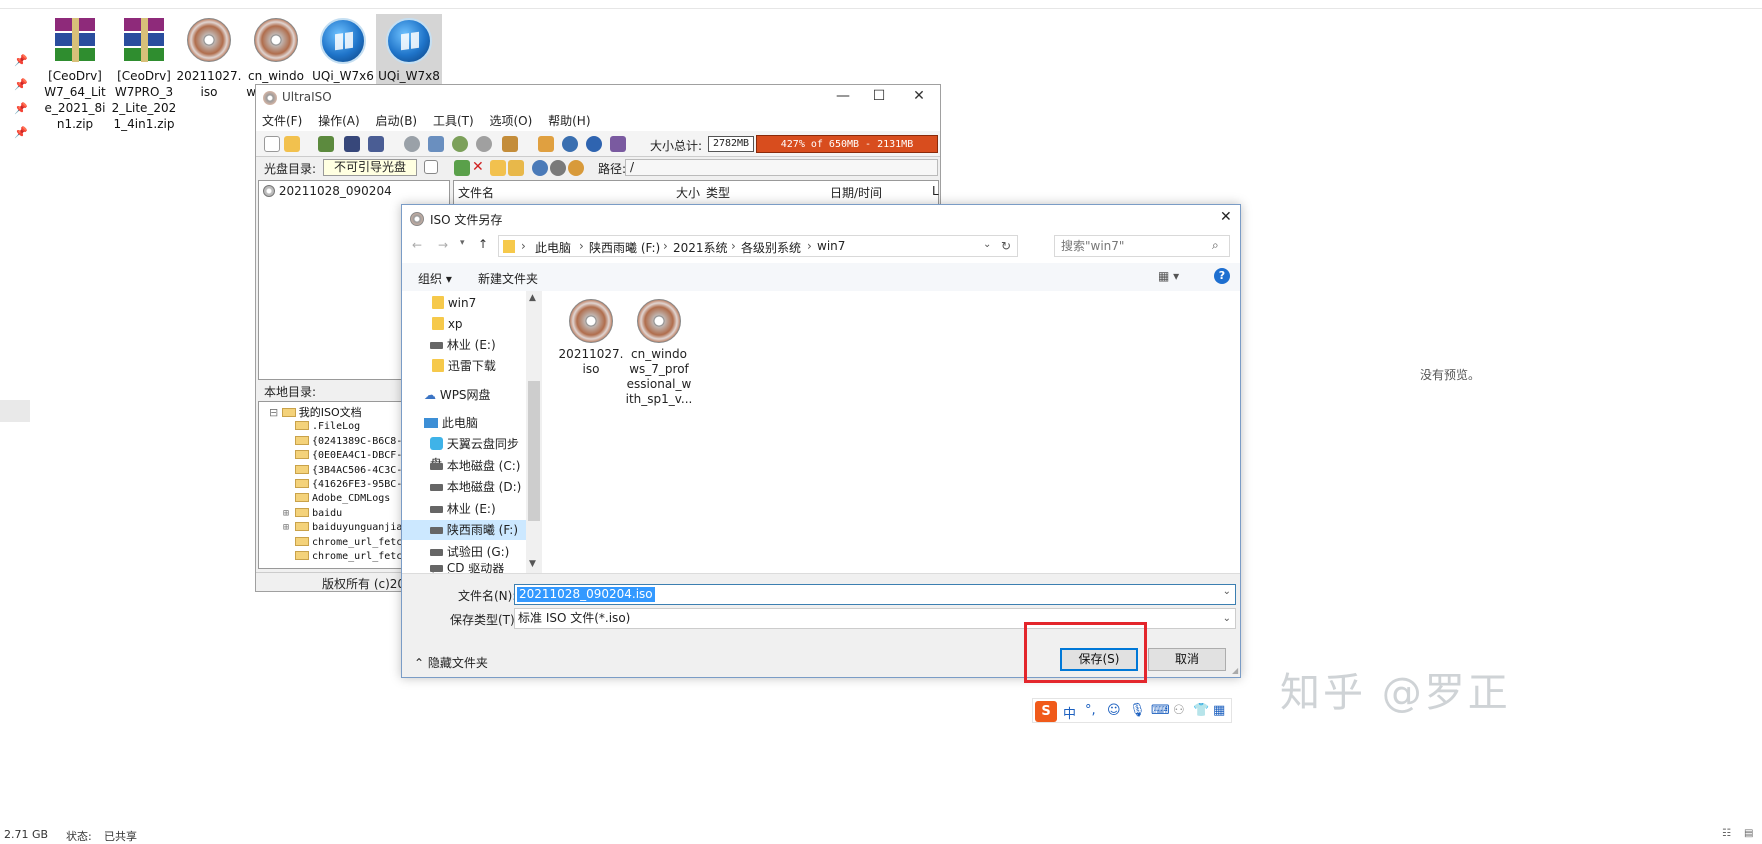  What do you see at coordinates (435, 278) in the screenshot?
I see `organize-button: 组织 ▾` at bounding box center [435, 278].